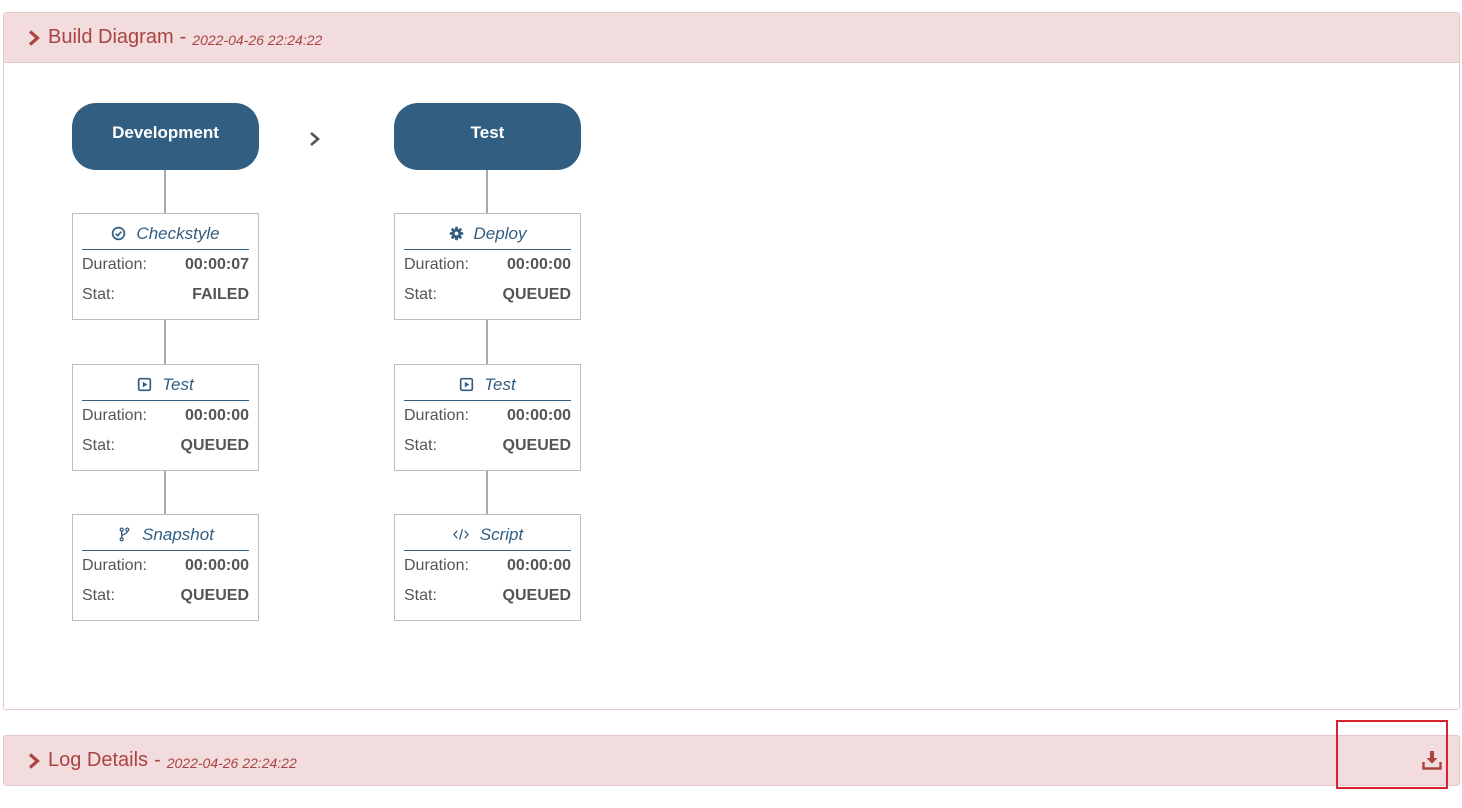 The height and width of the screenshot is (808, 1462). I want to click on code-fork-icon, so click(124, 534).